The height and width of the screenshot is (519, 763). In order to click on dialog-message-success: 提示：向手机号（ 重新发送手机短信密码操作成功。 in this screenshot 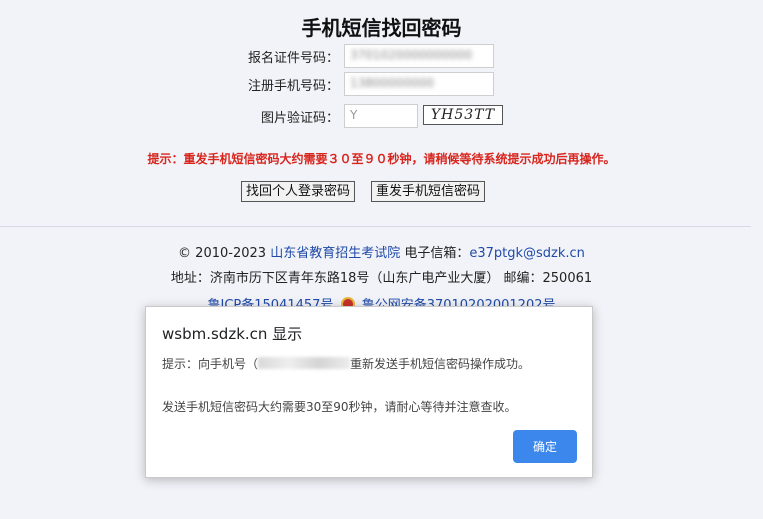, I will do `click(346, 364)`.